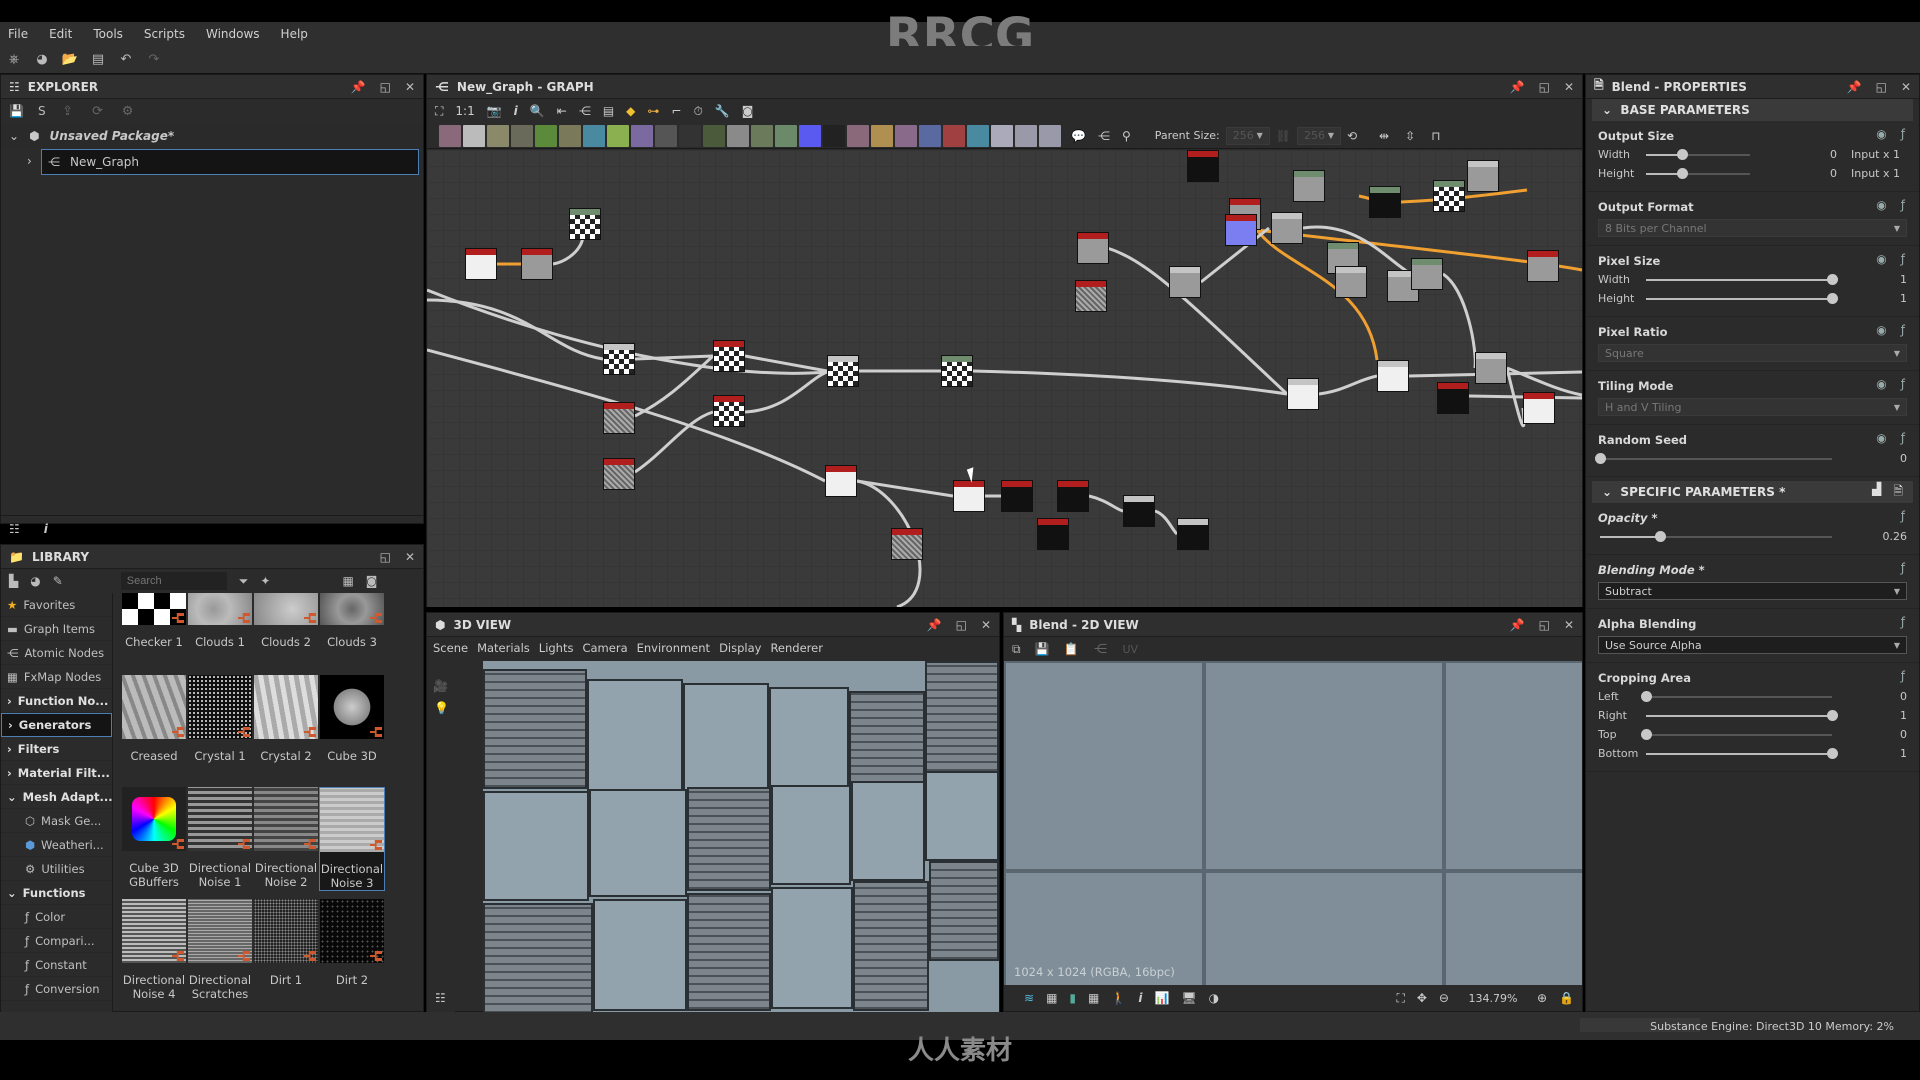  What do you see at coordinates (1752, 591) in the screenshot?
I see `blending-mode-select: Subtract ▼` at bounding box center [1752, 591].